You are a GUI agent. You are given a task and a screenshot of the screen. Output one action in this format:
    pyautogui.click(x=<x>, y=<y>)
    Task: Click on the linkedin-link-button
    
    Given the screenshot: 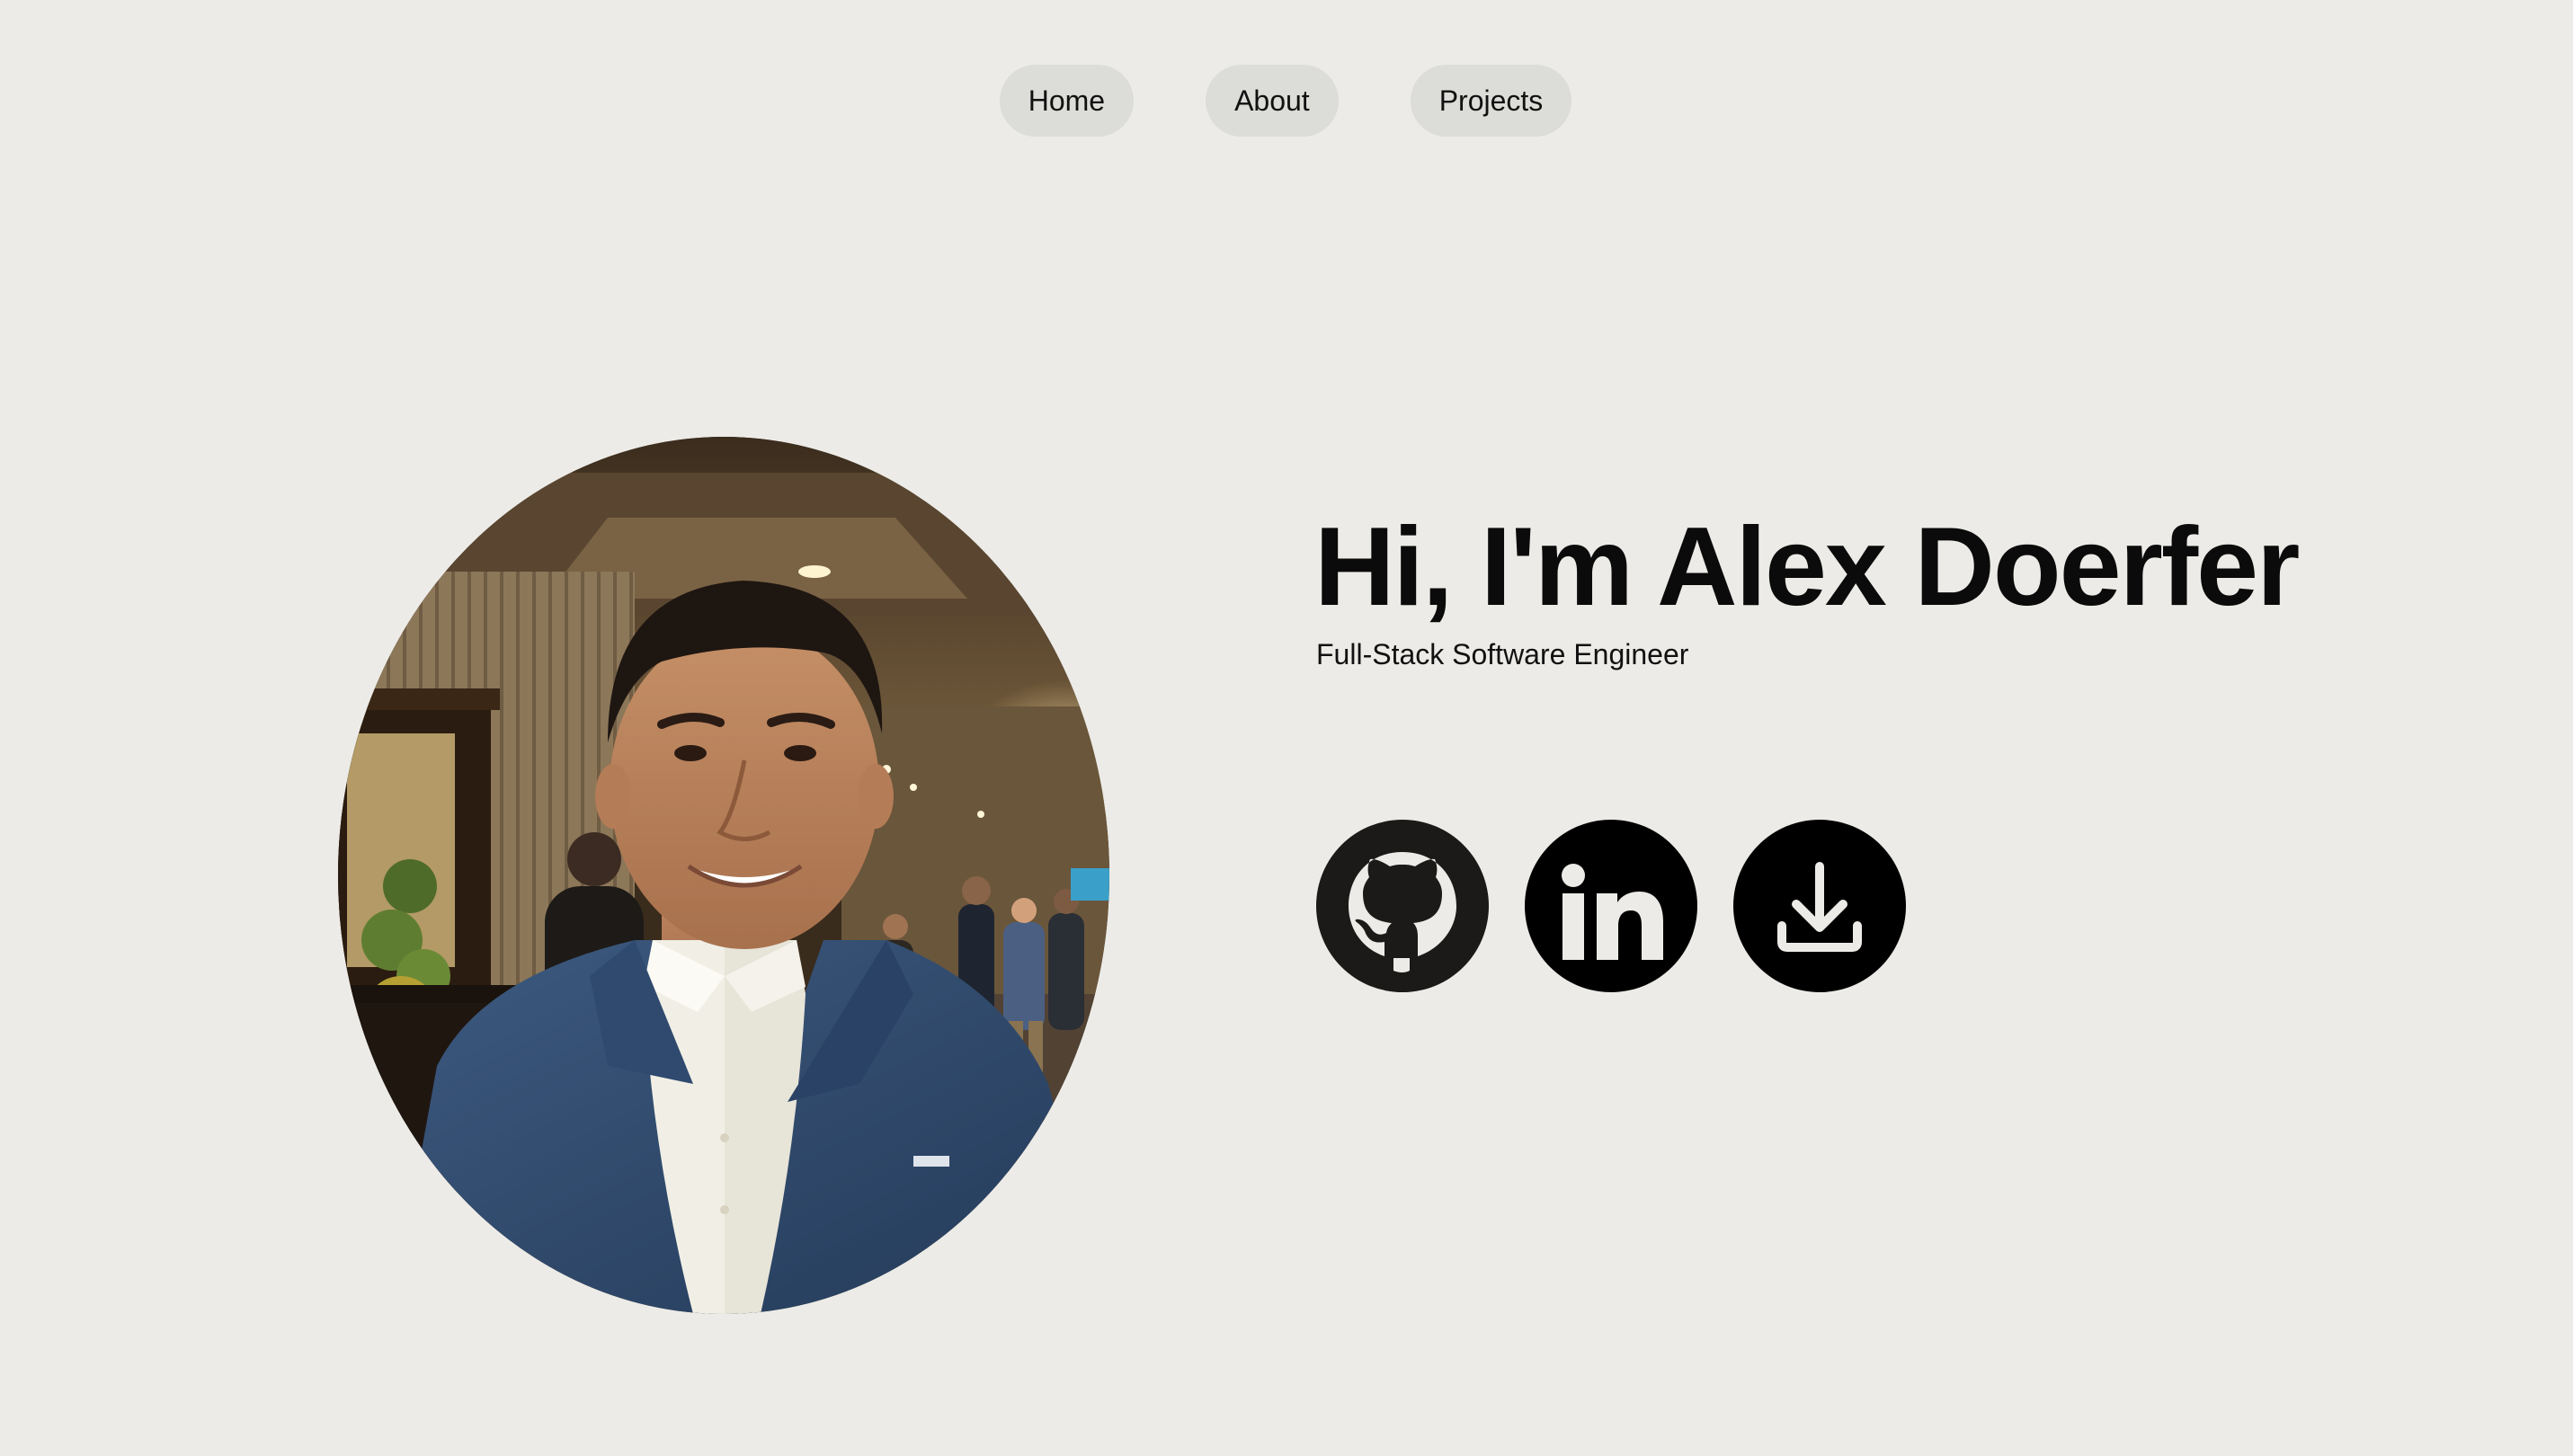 What is the action you would take?
    pyautogui.click(x=1611, y=906)
    